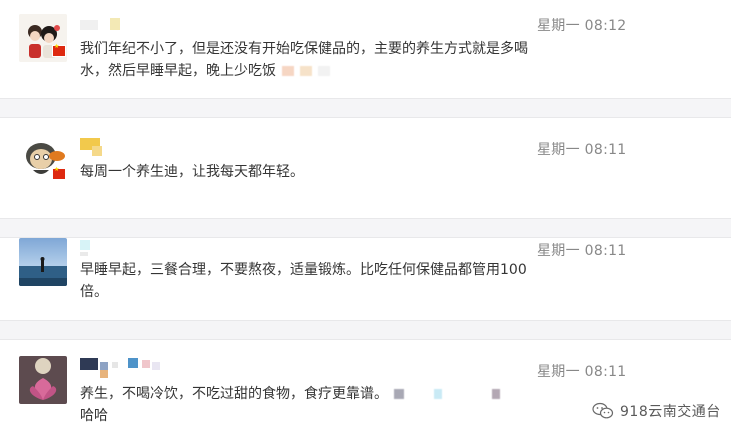  I want to click on comment-text: 早睡早起，三餐合理，不要熬夜，适量锻炼。比吃任何保健品都管用100倍。, so click(303, 281).